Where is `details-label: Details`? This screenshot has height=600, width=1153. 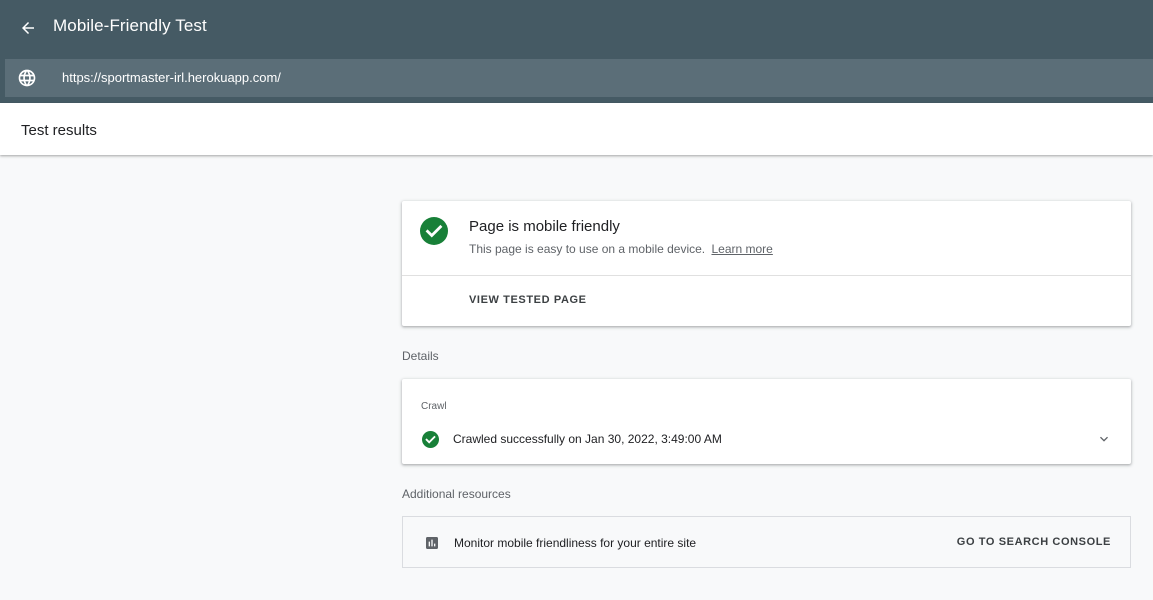
details-label: Details is located at coordinates (420, 356).